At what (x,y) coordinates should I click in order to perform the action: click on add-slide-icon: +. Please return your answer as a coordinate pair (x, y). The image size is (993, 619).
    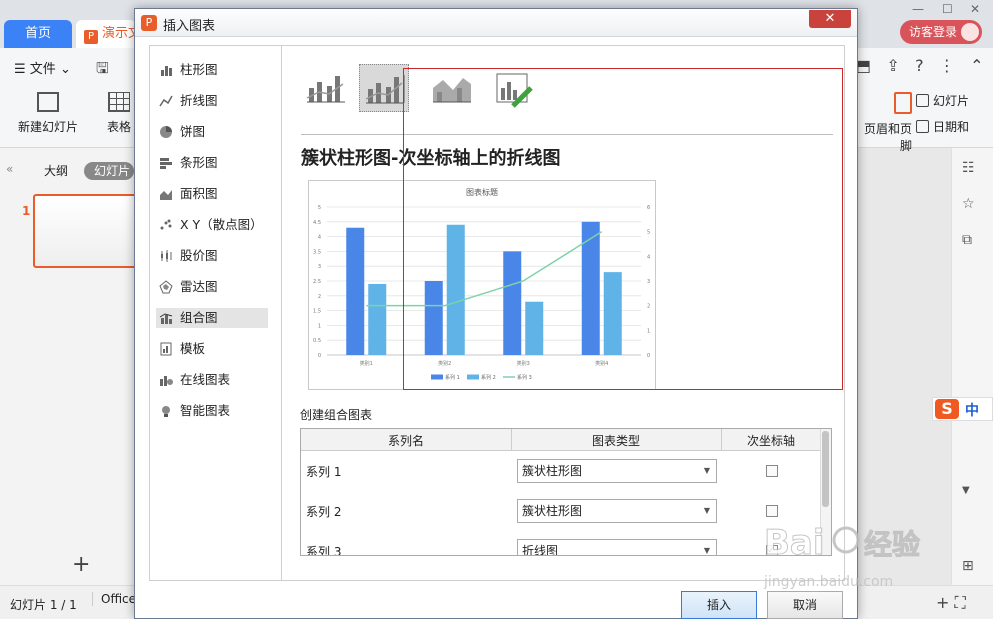
    Looking at the image, I should click on (81, 564).